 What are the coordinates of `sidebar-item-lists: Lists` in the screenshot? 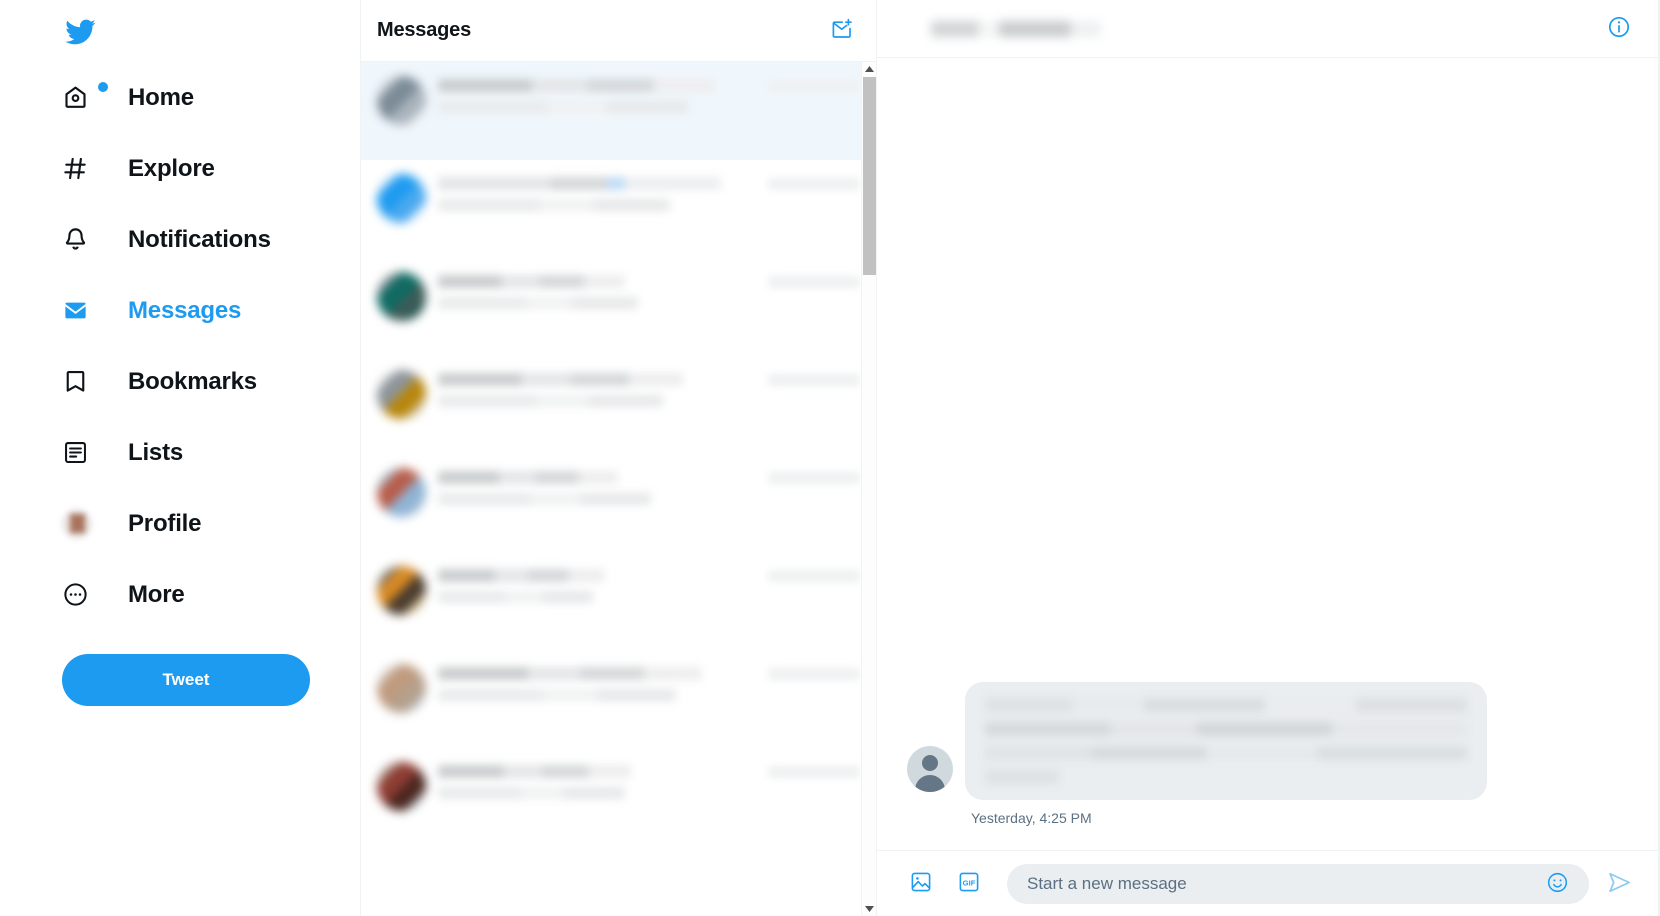 It's located at (196, 452).